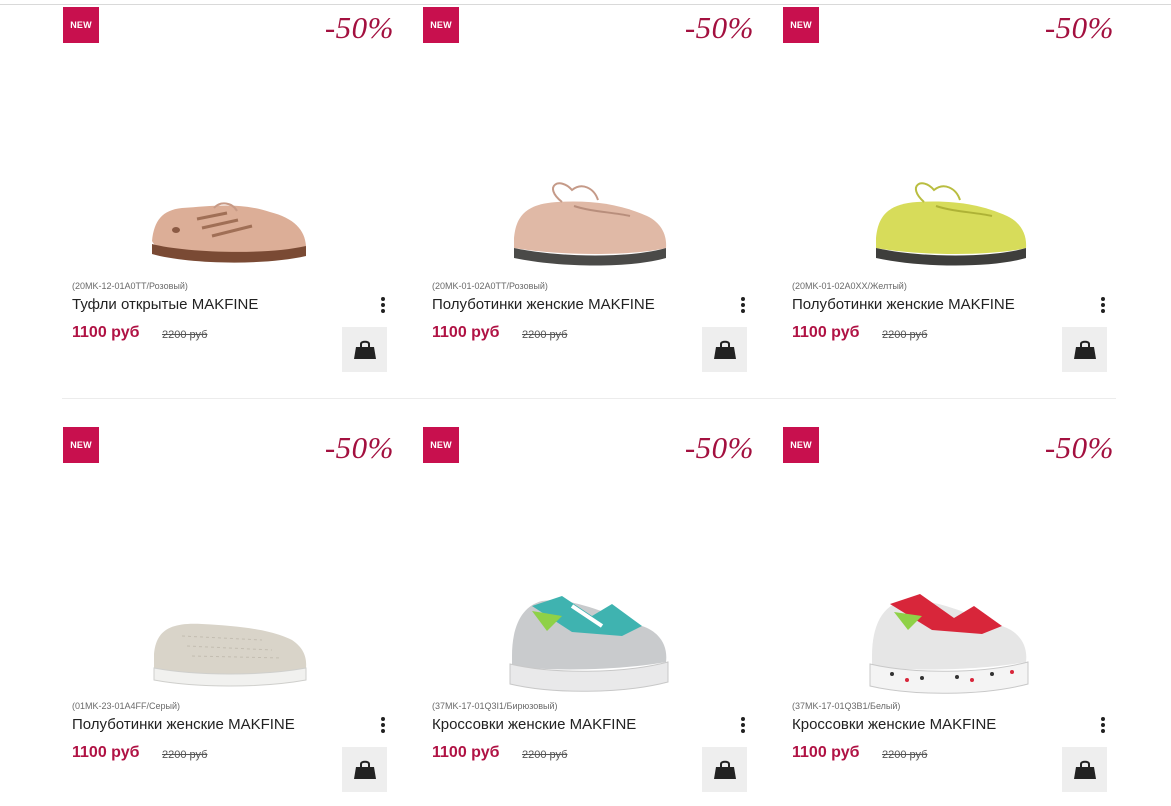 The height and width of the screenshot is (806, 1171). What do you see at coordinates (130, 286) in the screenshot?
I see `product-sku: (20MK-12-01A0TT/Розовый)` at bounding box center [130, 286].